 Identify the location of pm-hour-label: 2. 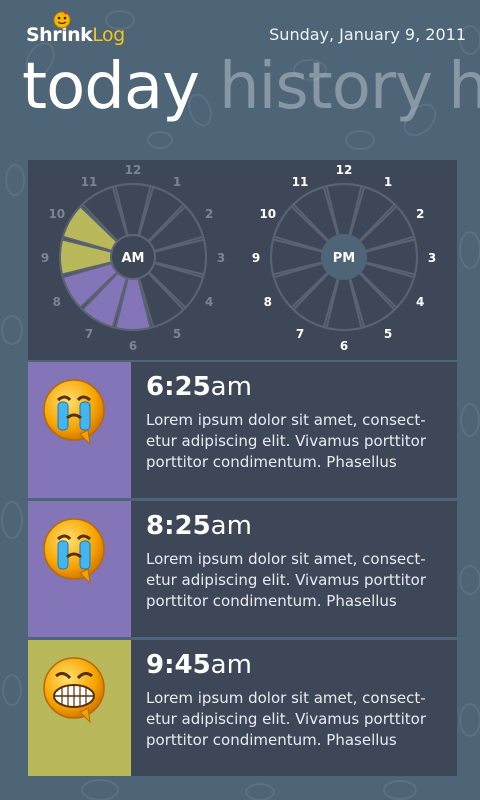
(420, 214).